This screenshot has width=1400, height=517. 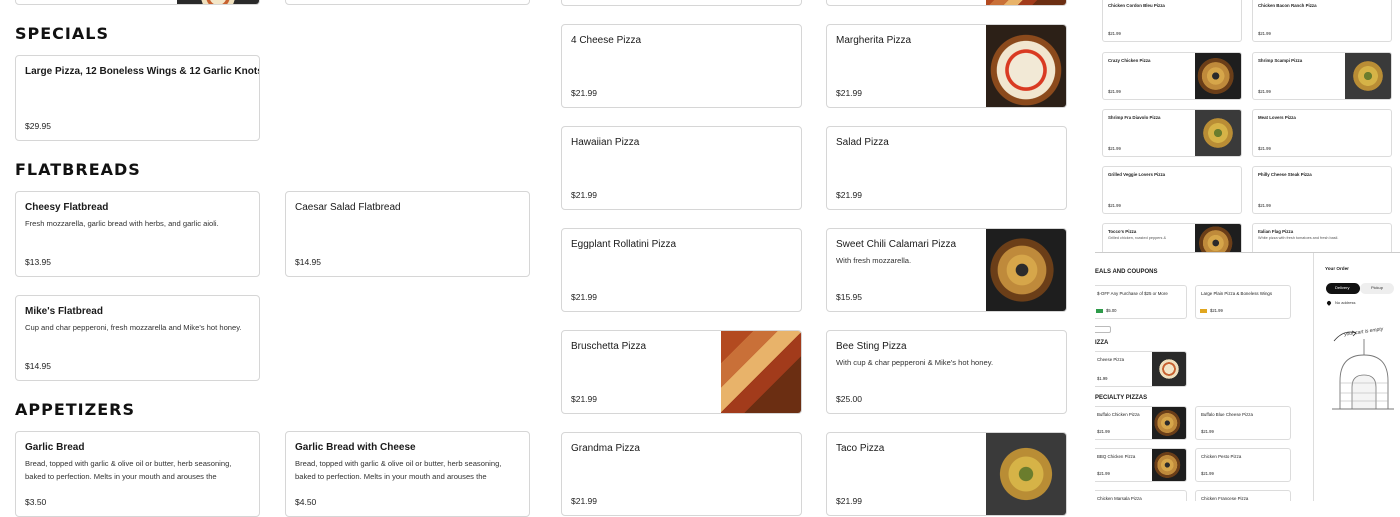 What do you see at coordinates (355, 447) in the screenshot?
I see `item-name: Garlic Bread with Cheese` at bounding box center [355, 447].